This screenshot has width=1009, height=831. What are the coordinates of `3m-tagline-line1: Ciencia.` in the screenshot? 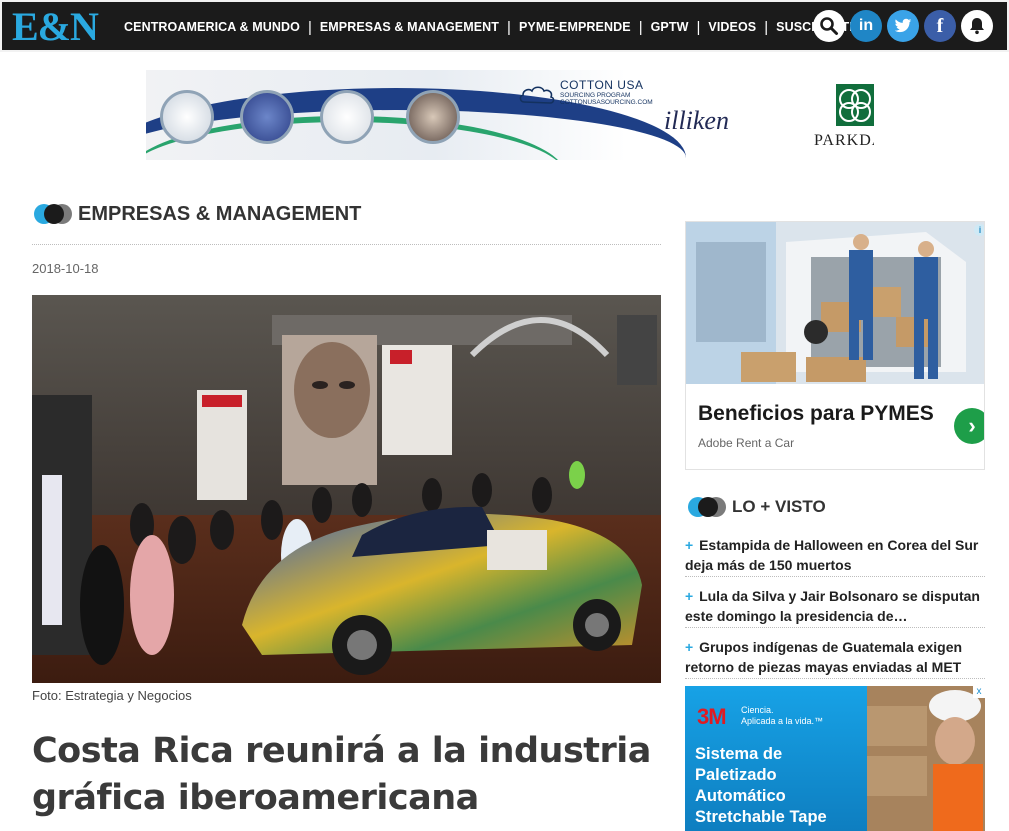 It's located at (757, 710).